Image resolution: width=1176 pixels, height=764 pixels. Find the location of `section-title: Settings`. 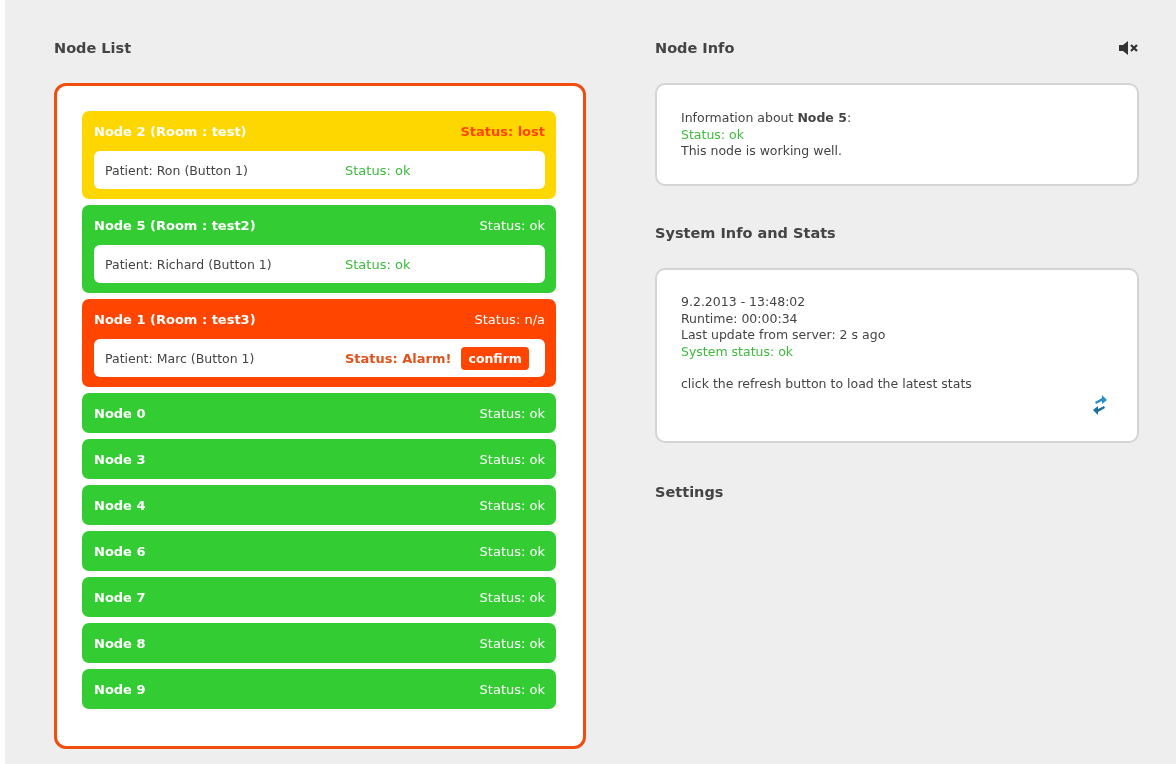

section-title: Settings is located at coordinates (689, 492).